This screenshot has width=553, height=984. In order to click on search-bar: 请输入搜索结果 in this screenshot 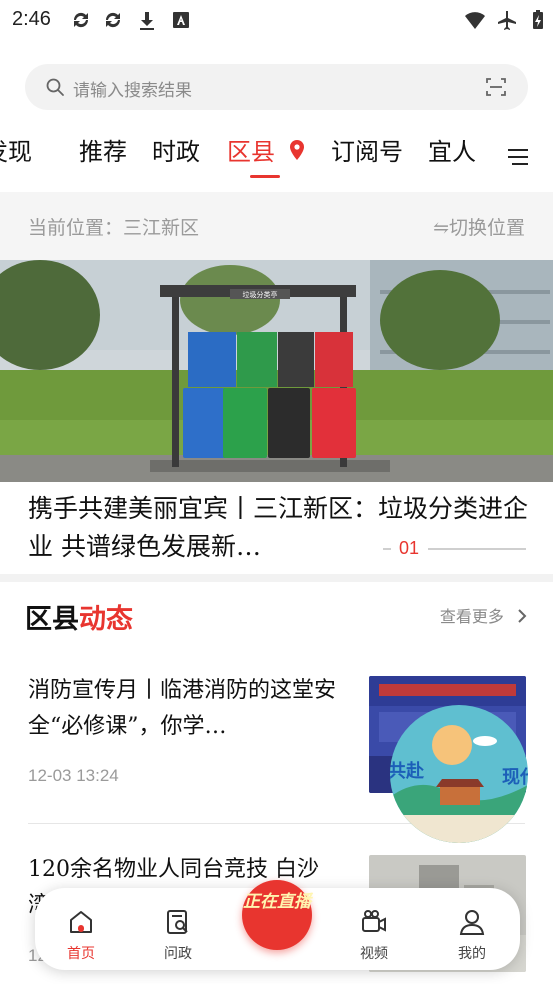, I will do `click(276, 87)`.